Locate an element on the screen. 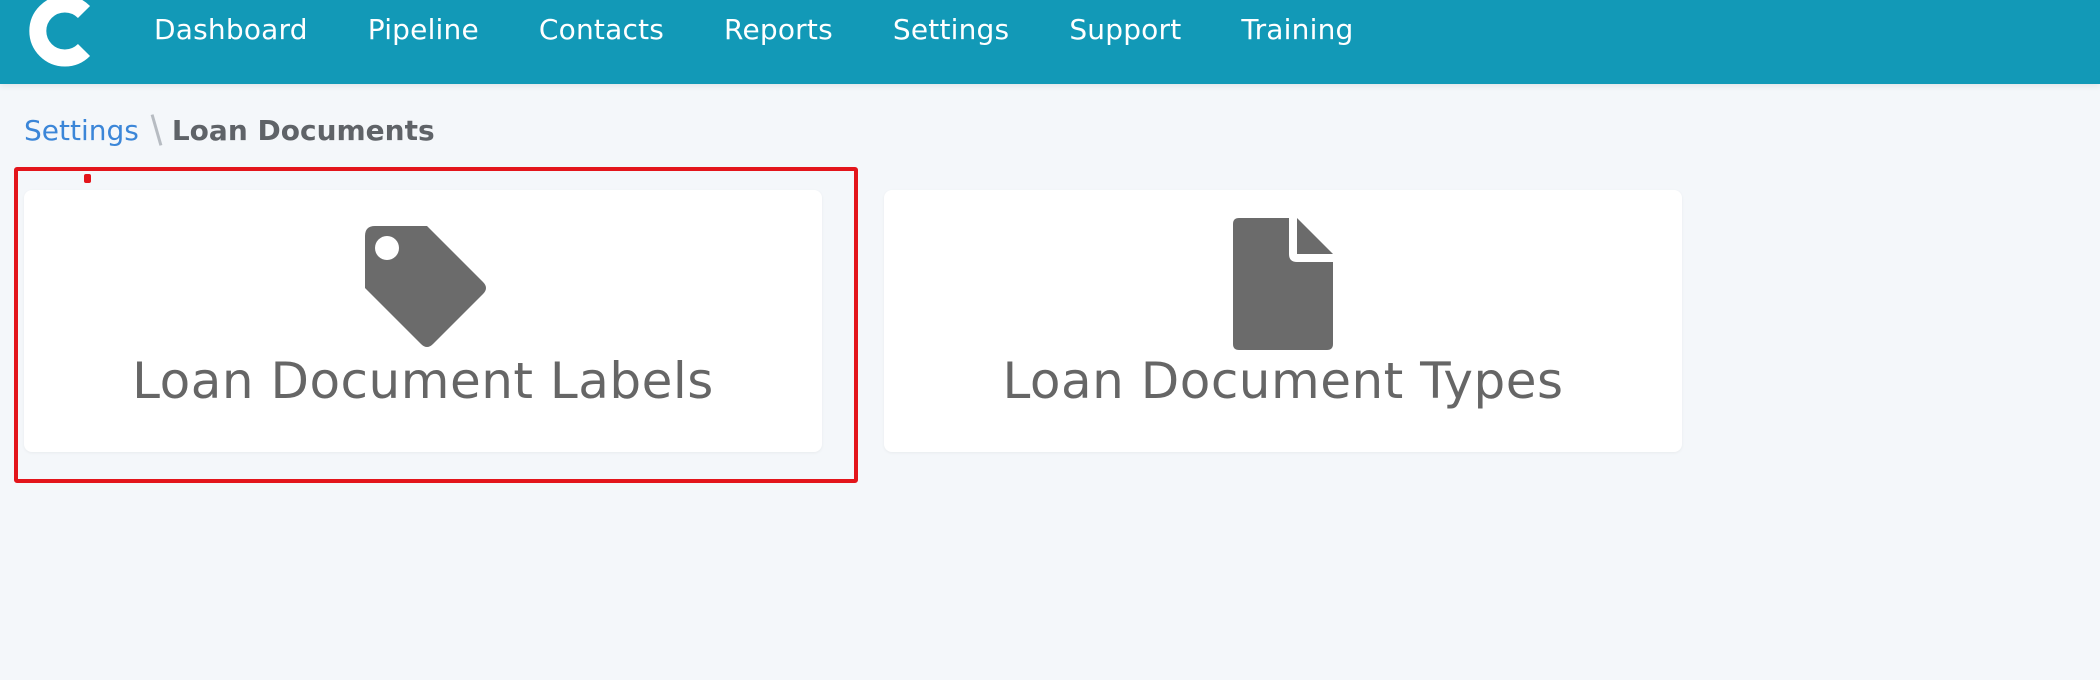  nav-settings: Settings is located at coordinates (951, 29).